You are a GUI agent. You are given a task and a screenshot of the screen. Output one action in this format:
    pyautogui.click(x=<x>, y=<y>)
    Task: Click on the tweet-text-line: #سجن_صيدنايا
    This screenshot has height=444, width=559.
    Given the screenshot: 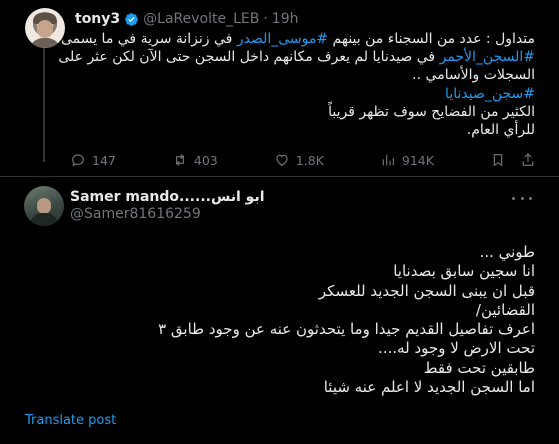 What is the action you would take?
    pyautogui.click(x=305, y=94)
    